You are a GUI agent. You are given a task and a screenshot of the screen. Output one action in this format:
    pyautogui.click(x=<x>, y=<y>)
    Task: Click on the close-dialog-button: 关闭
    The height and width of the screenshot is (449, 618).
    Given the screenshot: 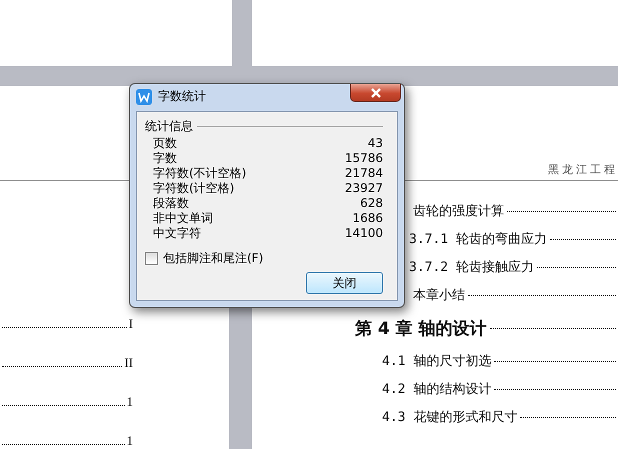 What is the action you would take?
    pyautogui.click(x=344, y=283)
    